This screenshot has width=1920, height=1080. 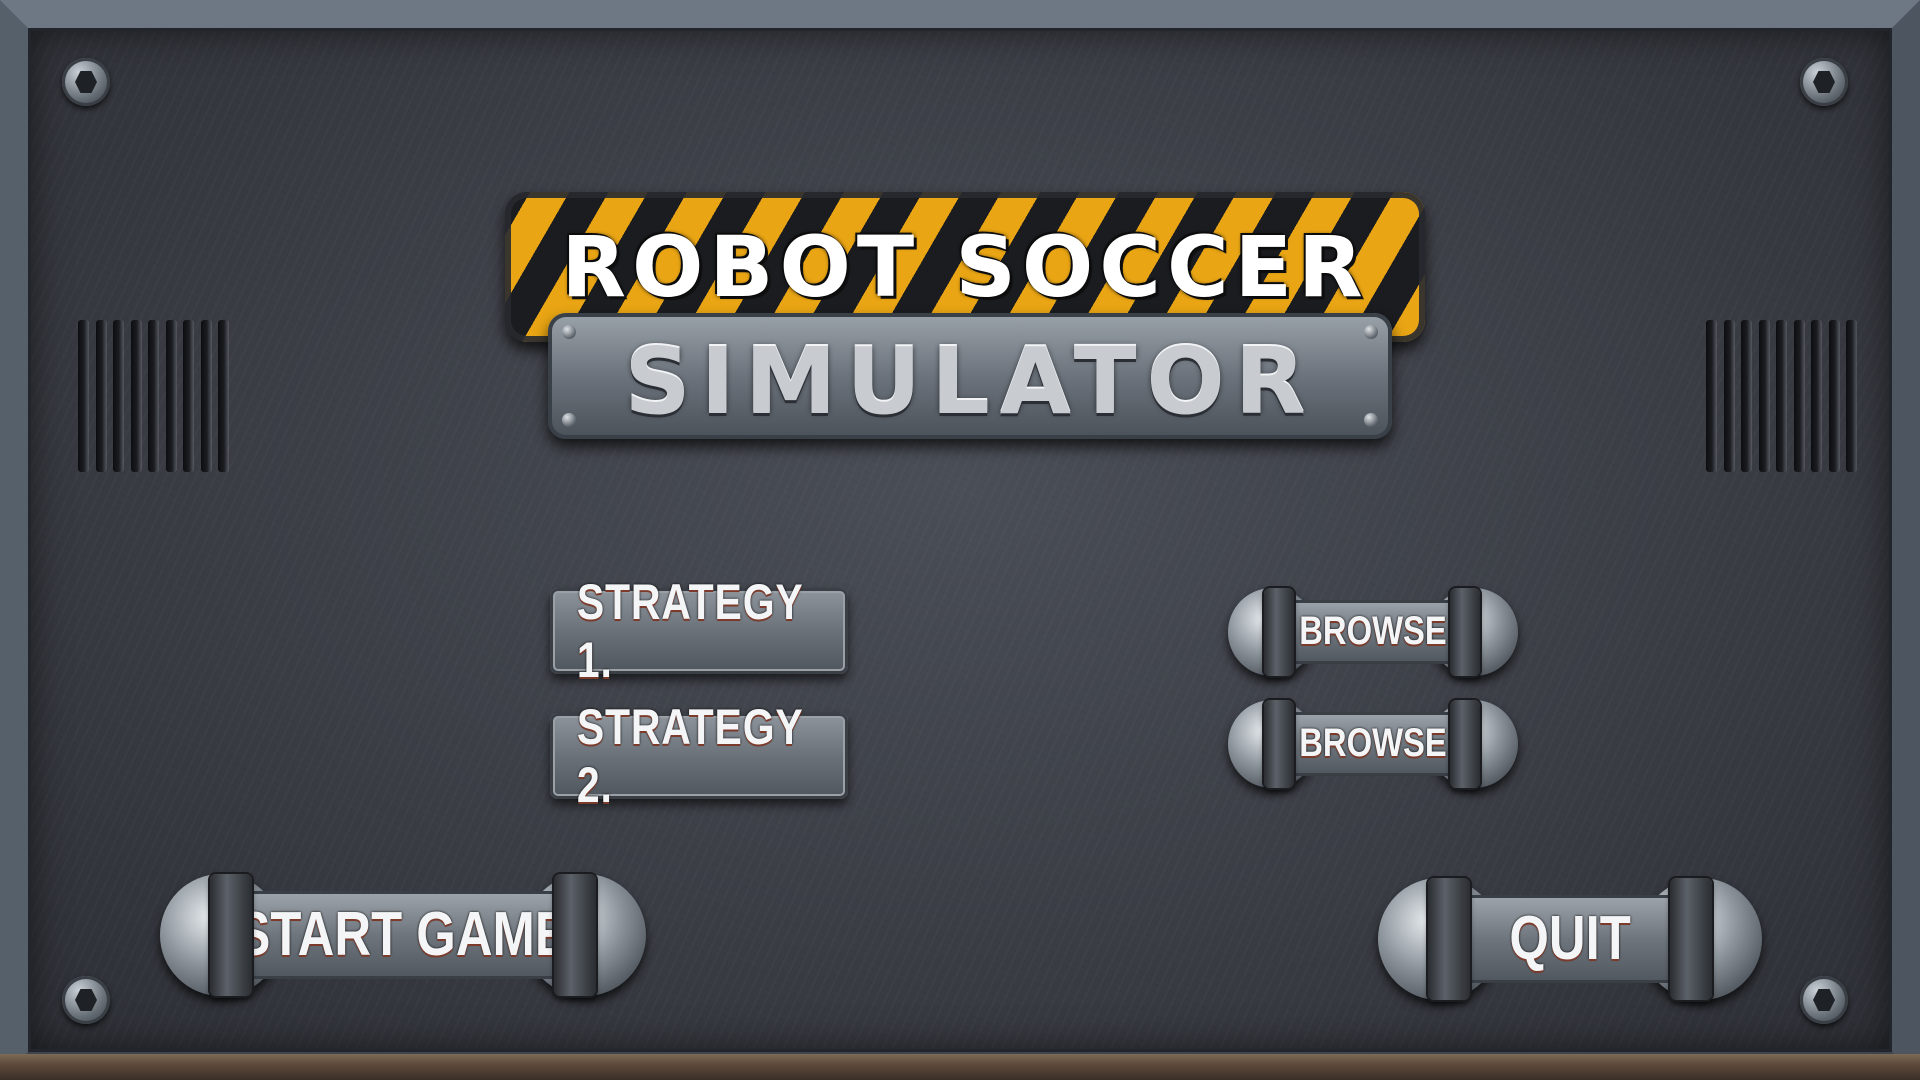 I want to click on quit-label: QUIT, so click(x=1570, y=939).